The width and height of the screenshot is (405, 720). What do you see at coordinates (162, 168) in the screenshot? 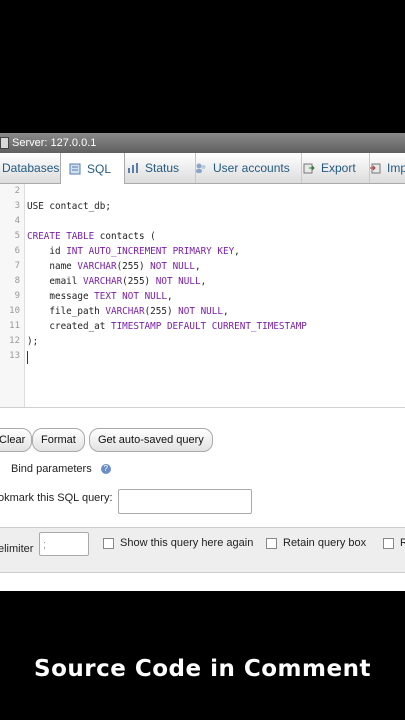
I see `tab-label: Status` at bounding box center [162, 168].